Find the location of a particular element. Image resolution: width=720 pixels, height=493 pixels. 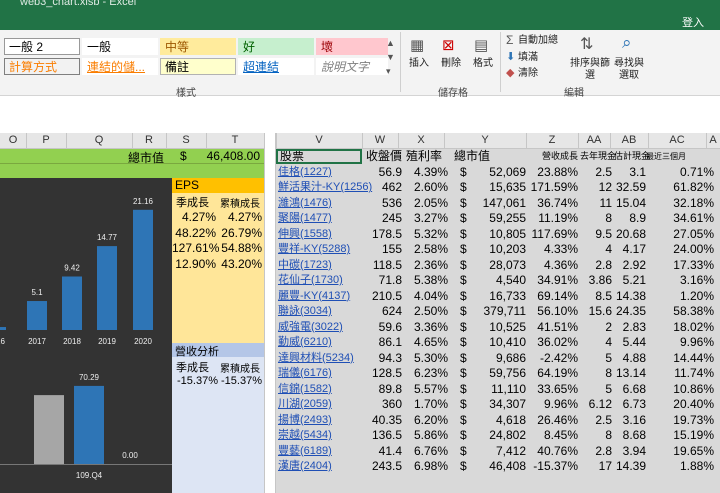

stock-link: 漢唐(2404) is located at coordinates (319, 466).